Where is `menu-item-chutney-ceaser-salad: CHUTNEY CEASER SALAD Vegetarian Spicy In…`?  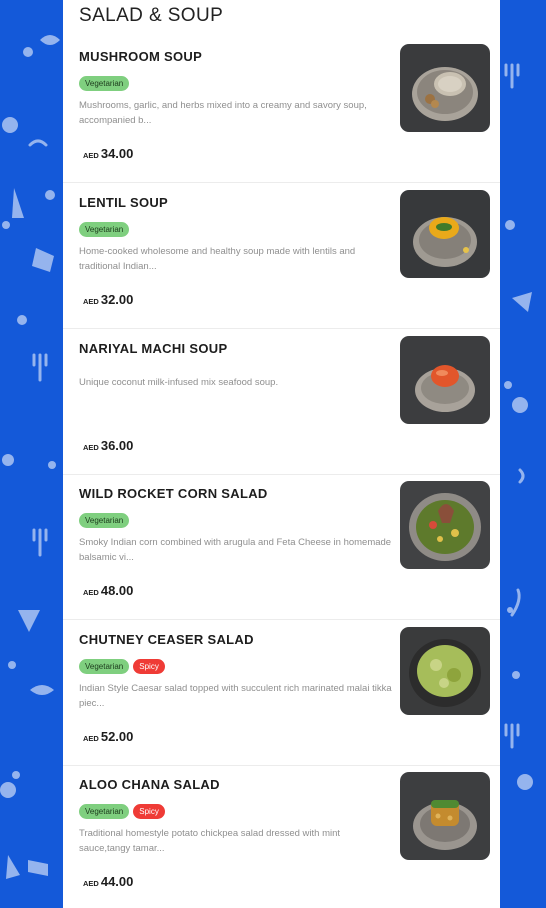 menu-item-chutney-ceaser-salad: CHUTNEY CEASER SALAD Vegetarian Spicy In… is located at coordinates (281, 693).